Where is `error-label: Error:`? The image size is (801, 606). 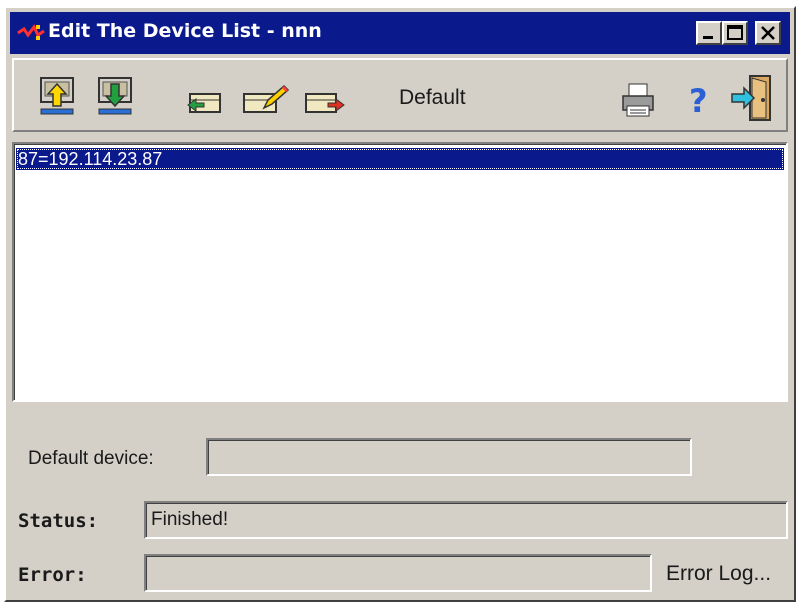 error-label: Error: is located at coordinates (52, 575).